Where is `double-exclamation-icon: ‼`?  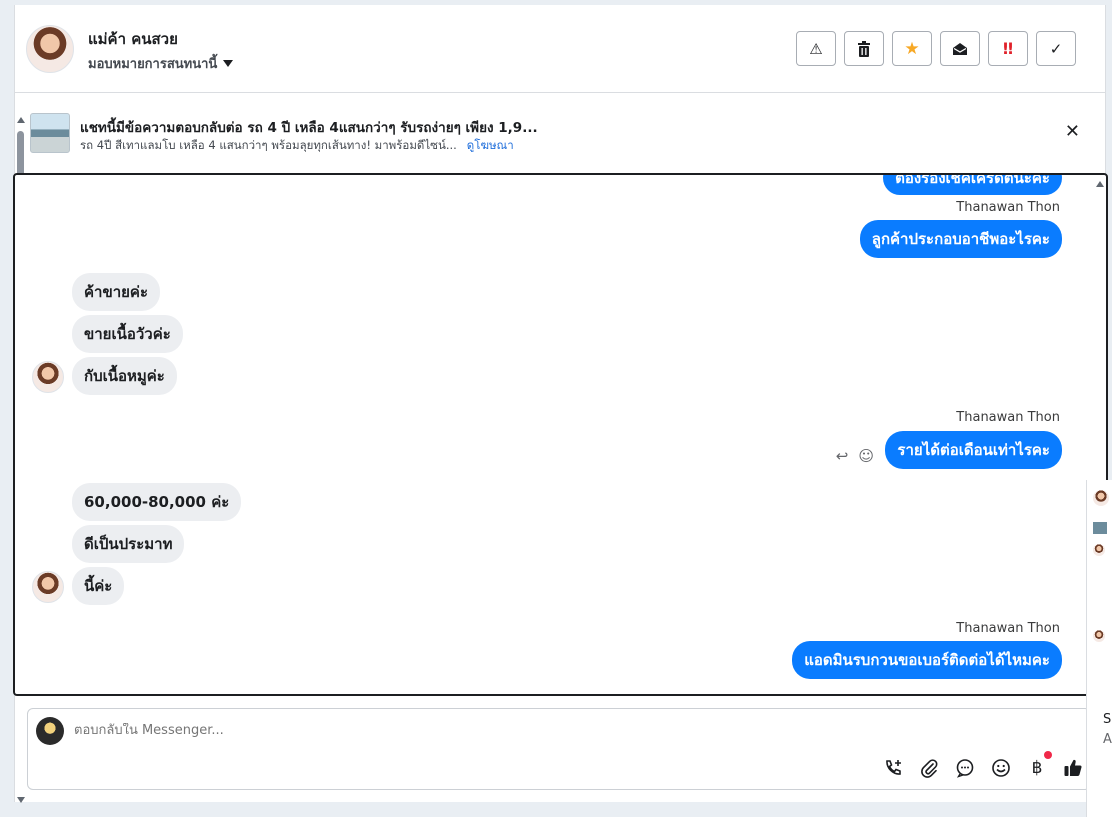 double-exclamation-icon: ‼ is located at coordinates (1008, 48).